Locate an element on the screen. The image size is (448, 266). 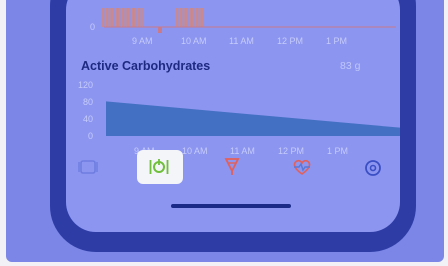
home-indicator is located at coordinates (231, 206).